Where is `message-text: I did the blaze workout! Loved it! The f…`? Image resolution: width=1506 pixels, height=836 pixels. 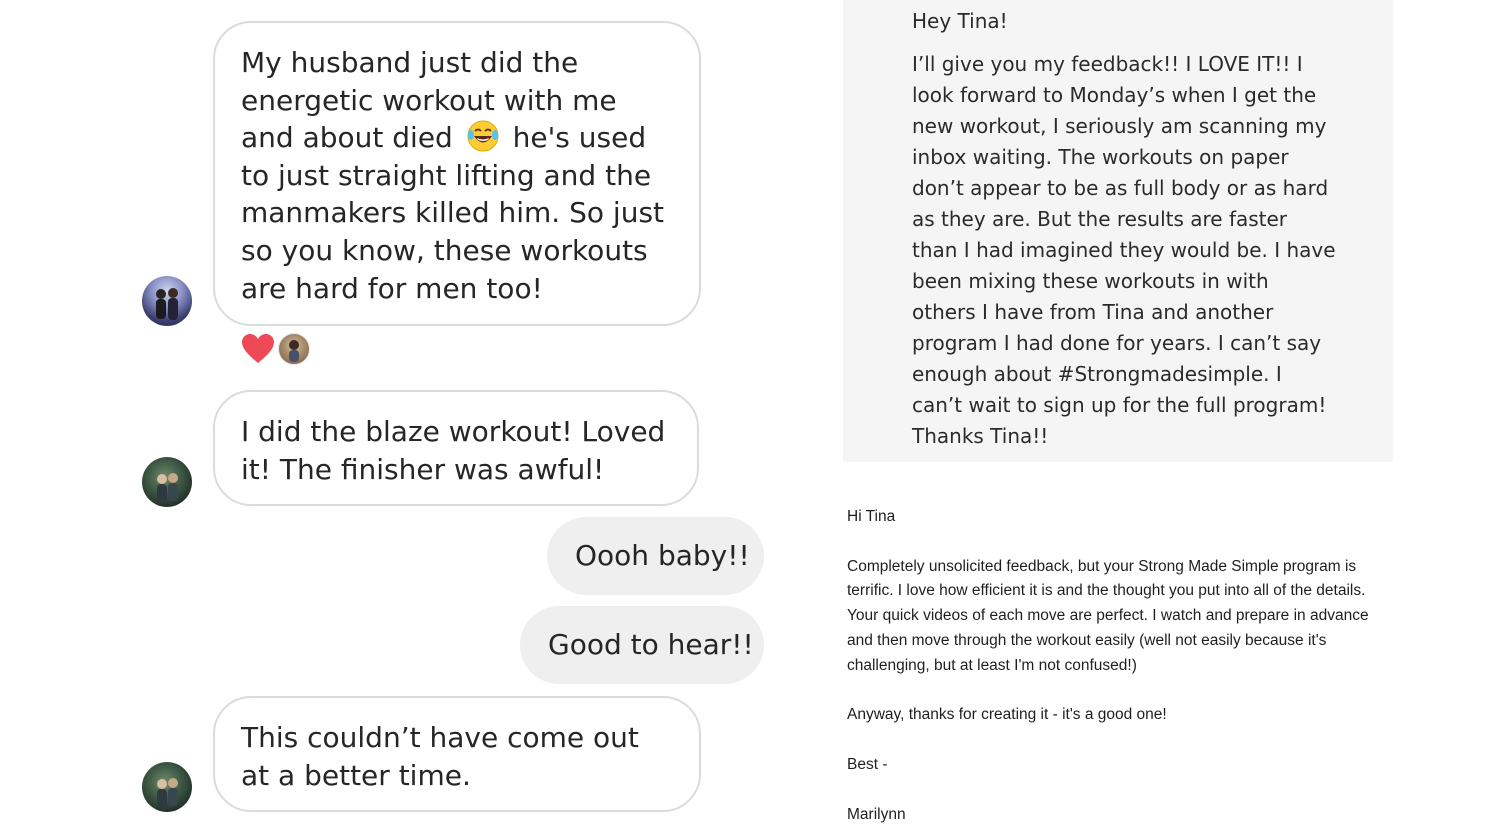 message-text: I did the blaze workout! Loved it! The f… is located at coordinates (453, 450).